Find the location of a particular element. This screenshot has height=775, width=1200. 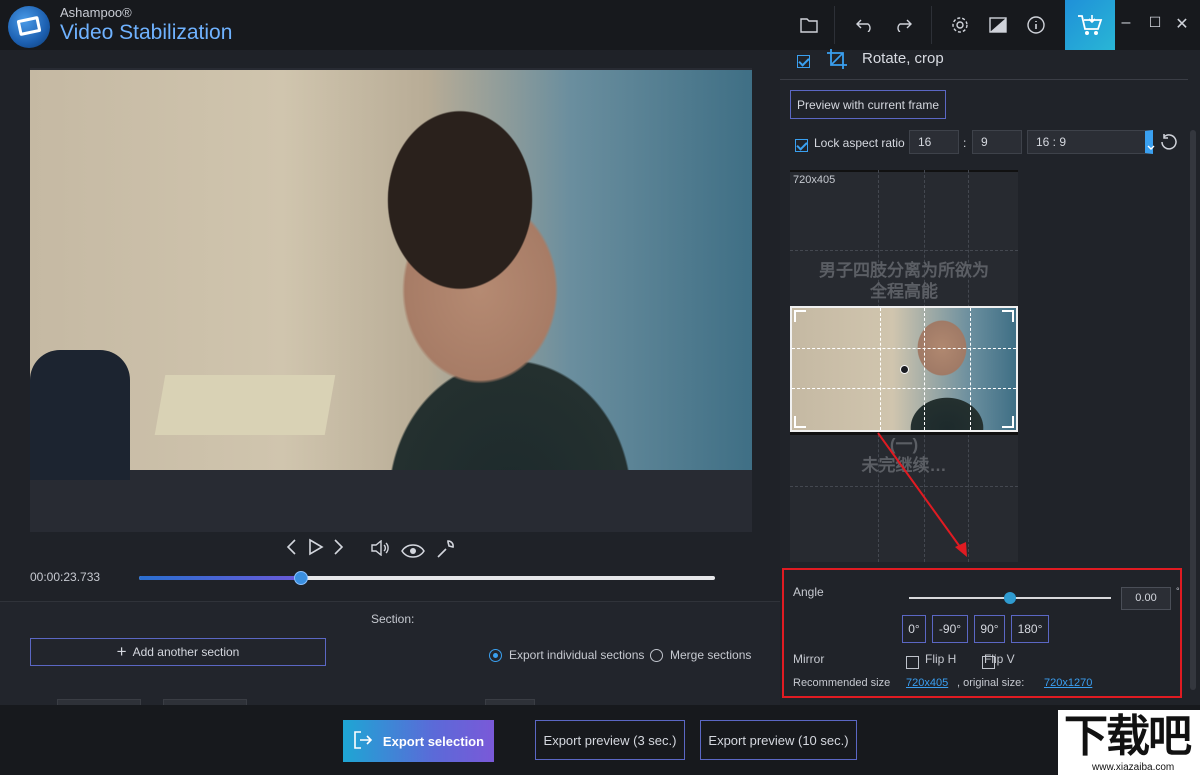

folder-icon is located at coordinates (809, 25).